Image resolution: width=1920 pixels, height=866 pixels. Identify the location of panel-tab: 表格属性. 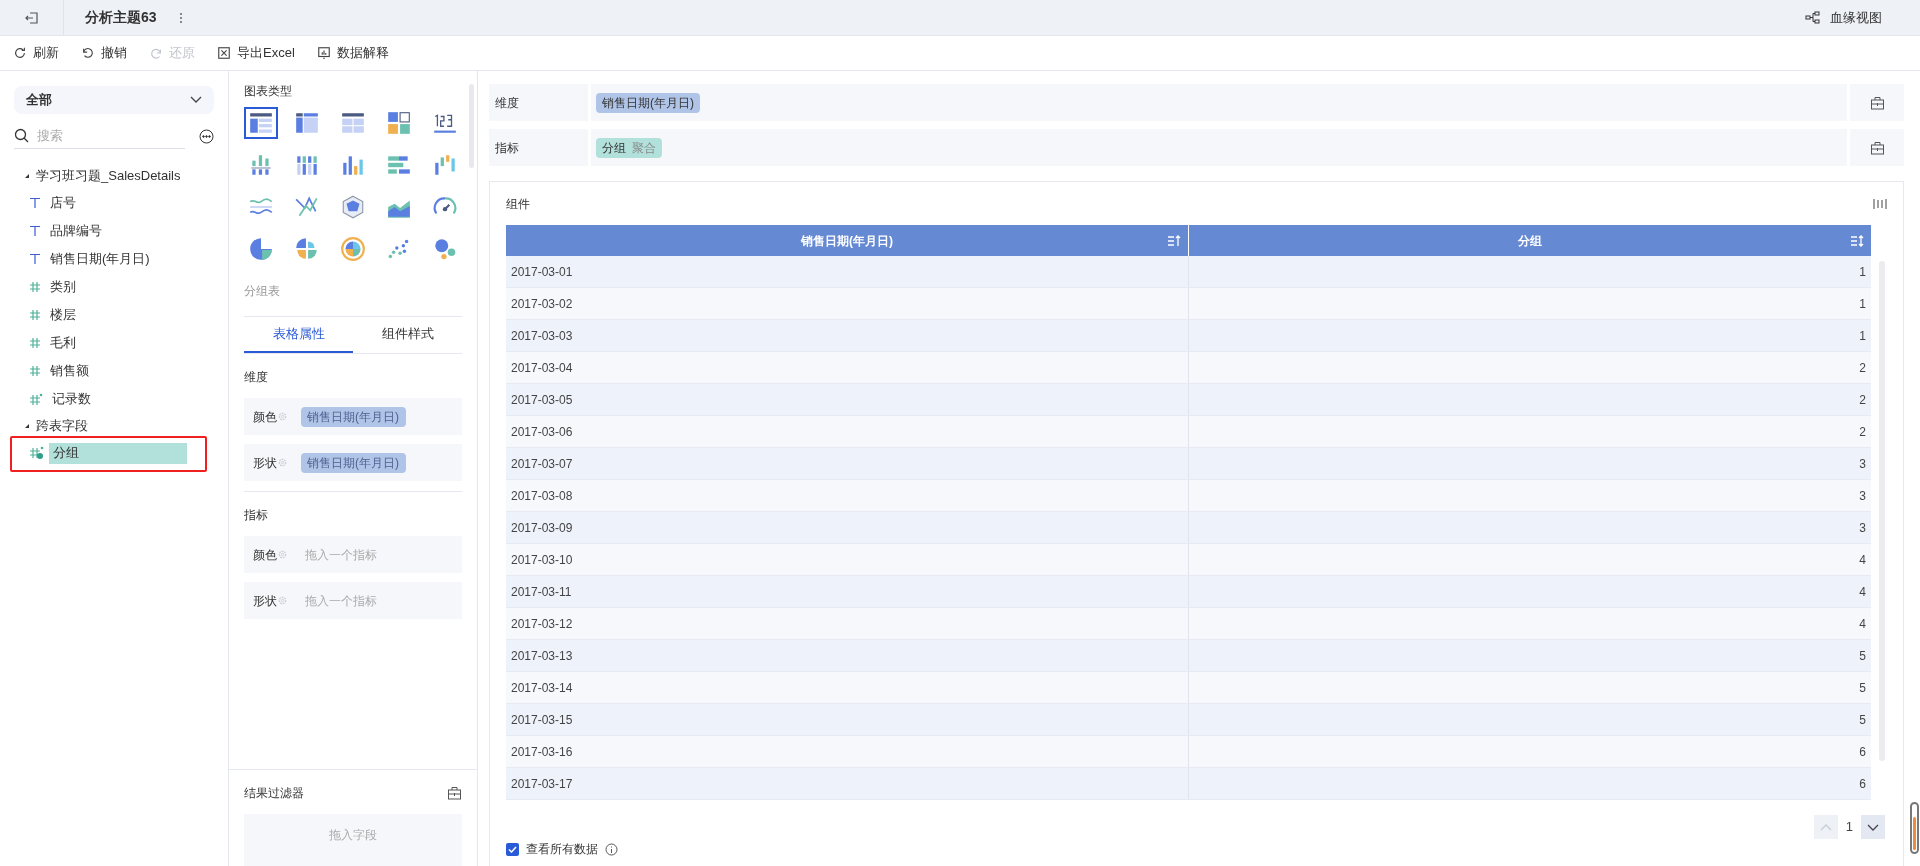
(298, 335).